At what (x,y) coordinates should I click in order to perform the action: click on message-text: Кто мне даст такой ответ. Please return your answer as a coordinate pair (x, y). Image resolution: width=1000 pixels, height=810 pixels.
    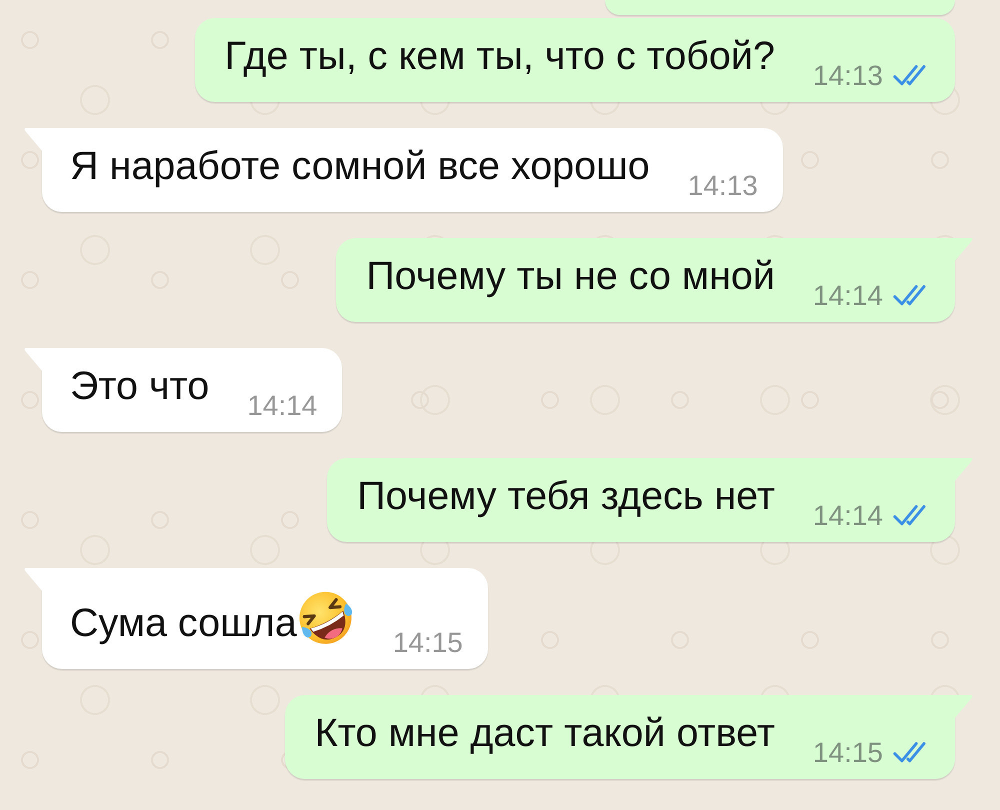
    Looking at the image, I should click on (544, 733).